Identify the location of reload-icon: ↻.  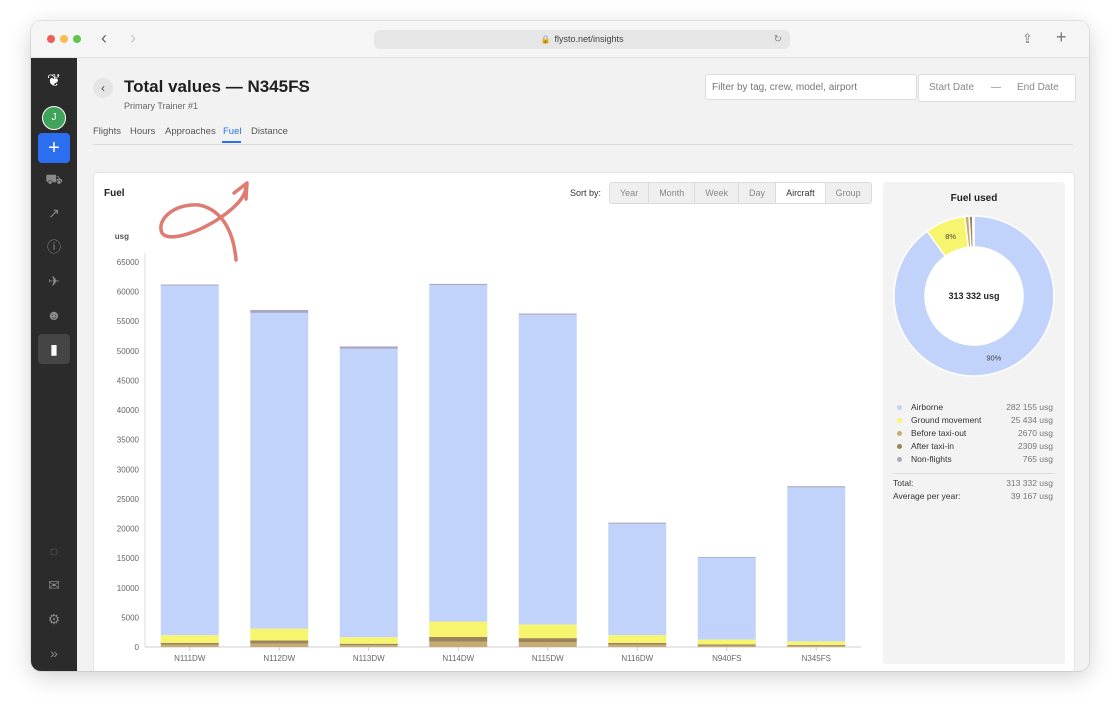
(778, 39).